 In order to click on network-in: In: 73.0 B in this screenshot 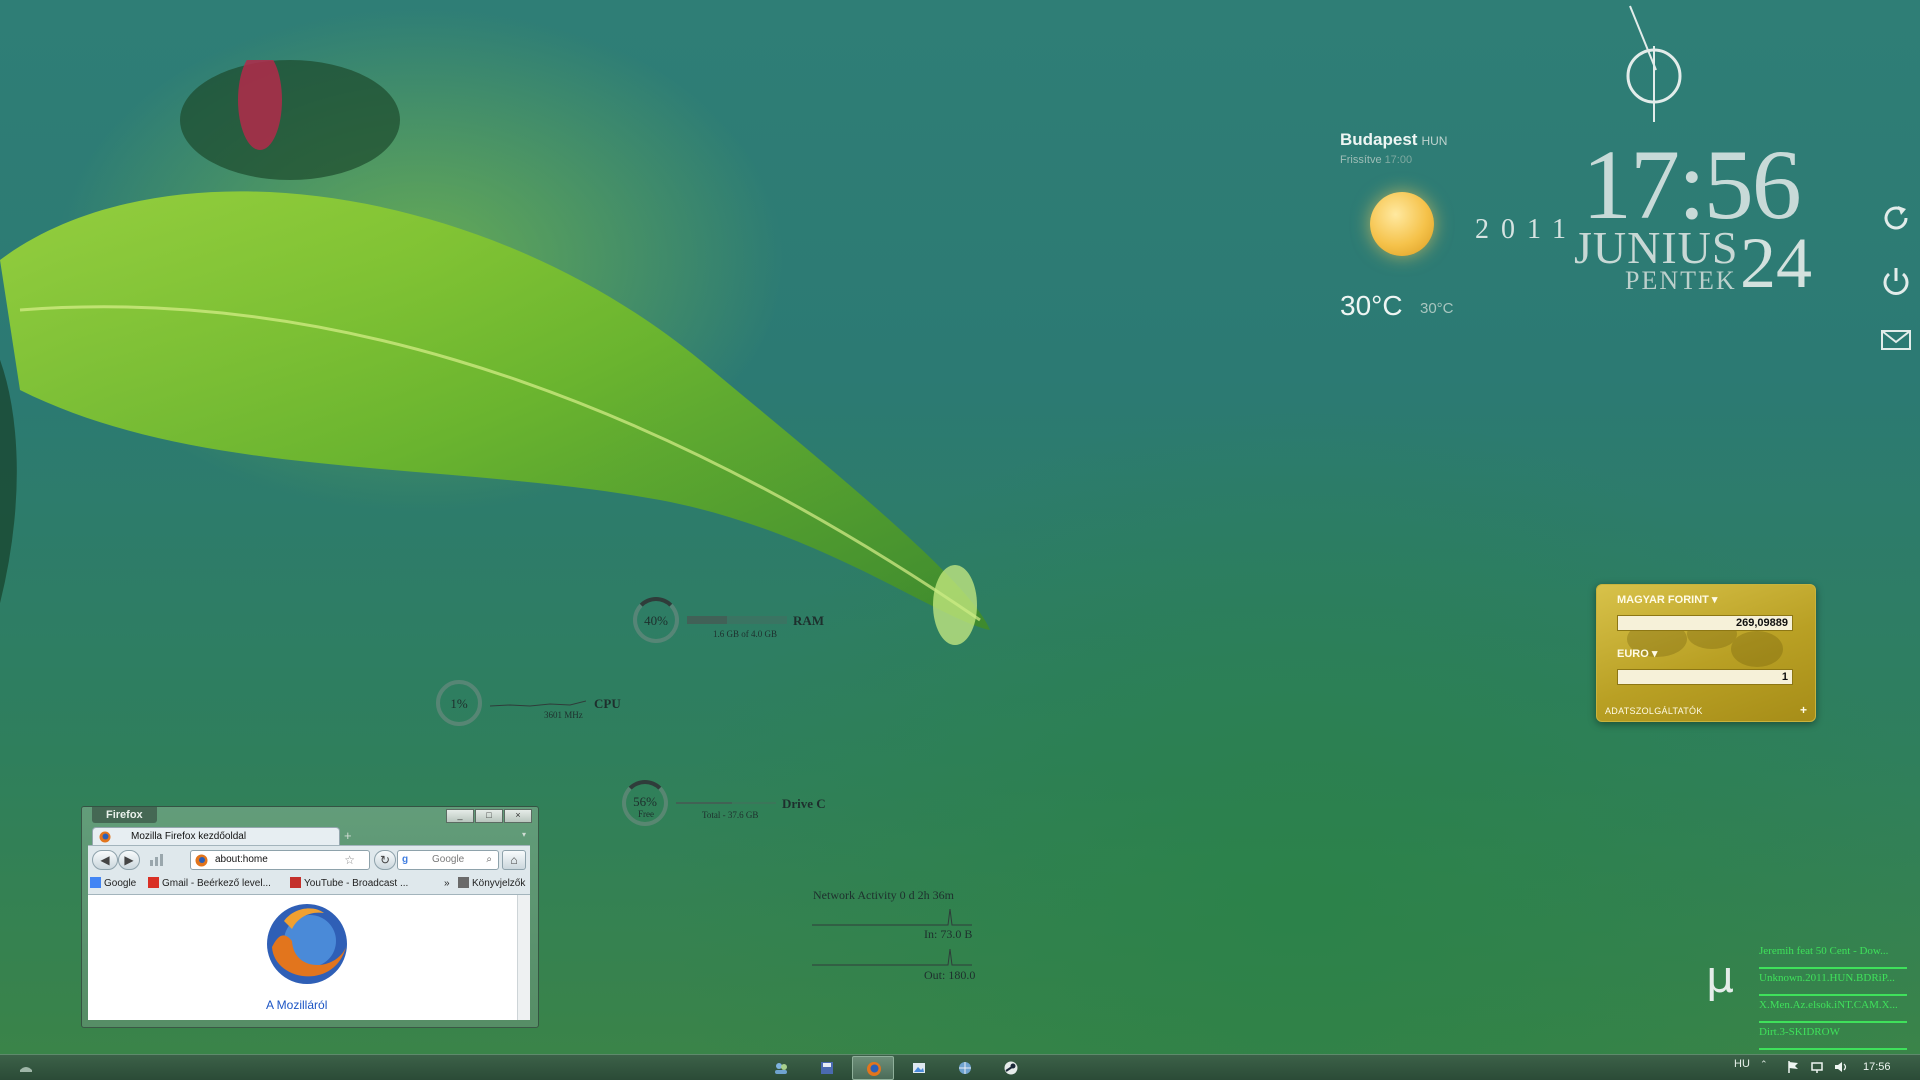, I will do `click(948, 934)`.